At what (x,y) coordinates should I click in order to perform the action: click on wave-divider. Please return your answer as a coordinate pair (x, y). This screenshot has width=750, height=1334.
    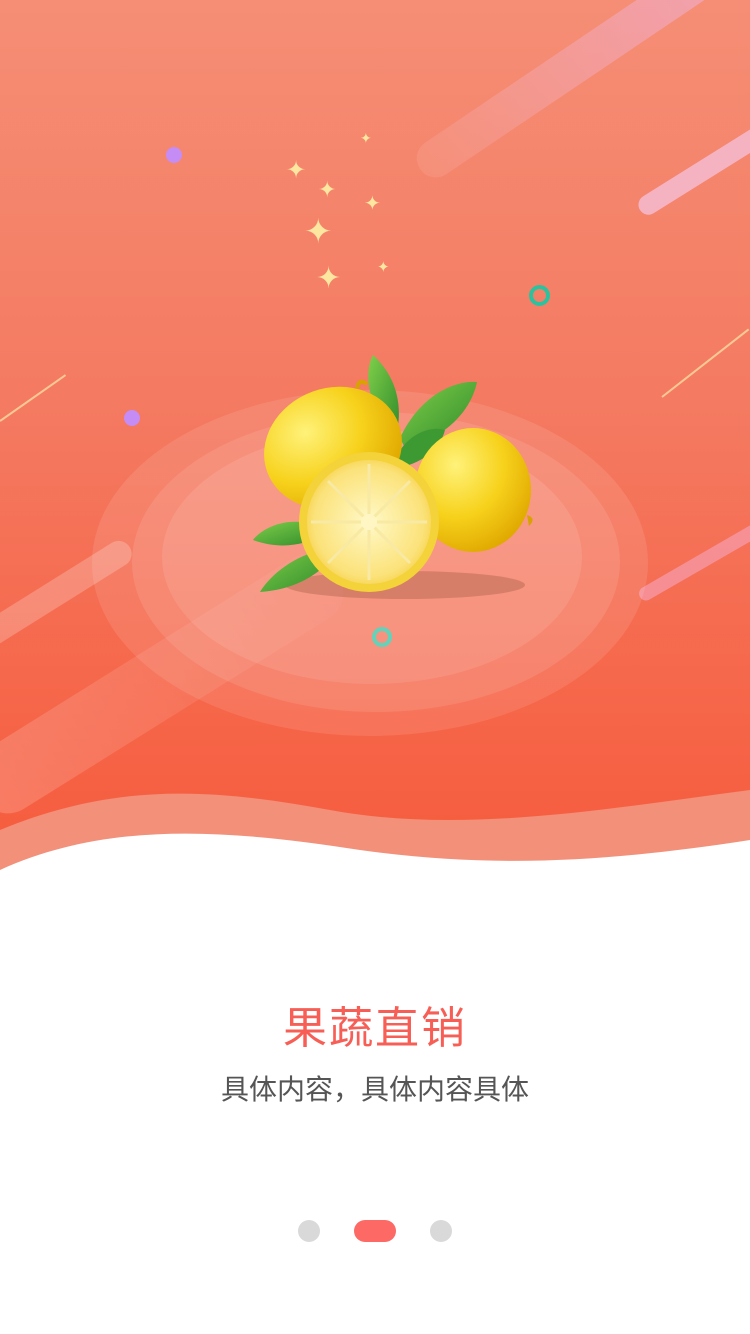
    Looking at the image, I should click on (375, 845).